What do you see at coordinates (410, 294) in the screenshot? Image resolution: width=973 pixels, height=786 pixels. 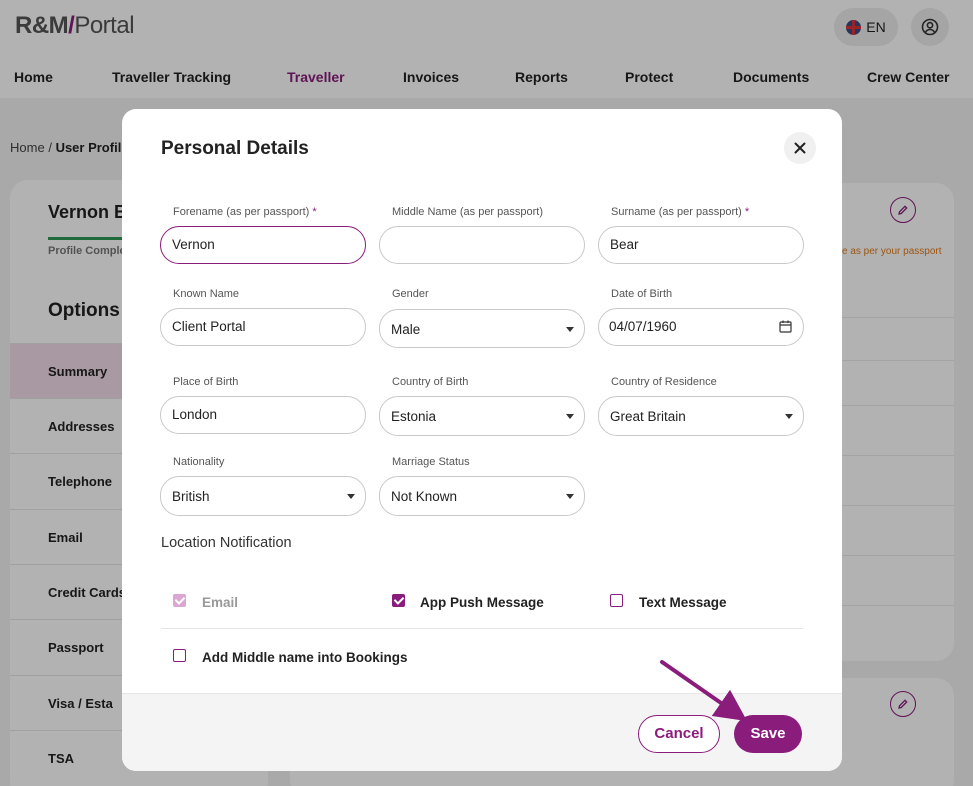 I see `gender-label: Gender` at bounding box center [410, 294].